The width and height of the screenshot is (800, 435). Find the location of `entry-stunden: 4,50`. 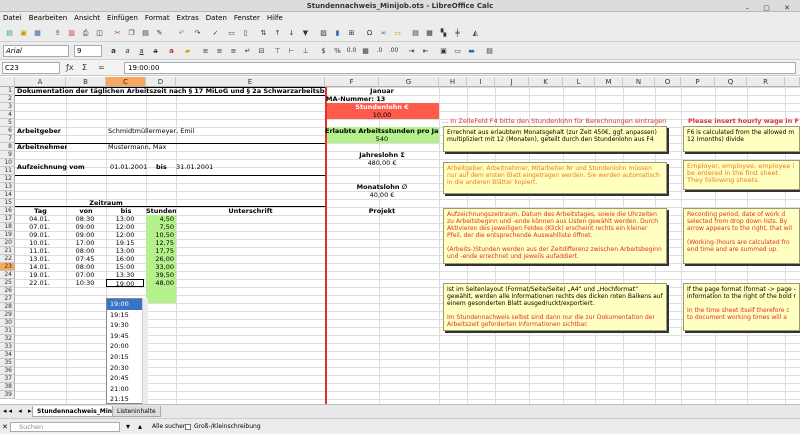

entry-stunden: 4,50 is located at coordinates (160, 219).